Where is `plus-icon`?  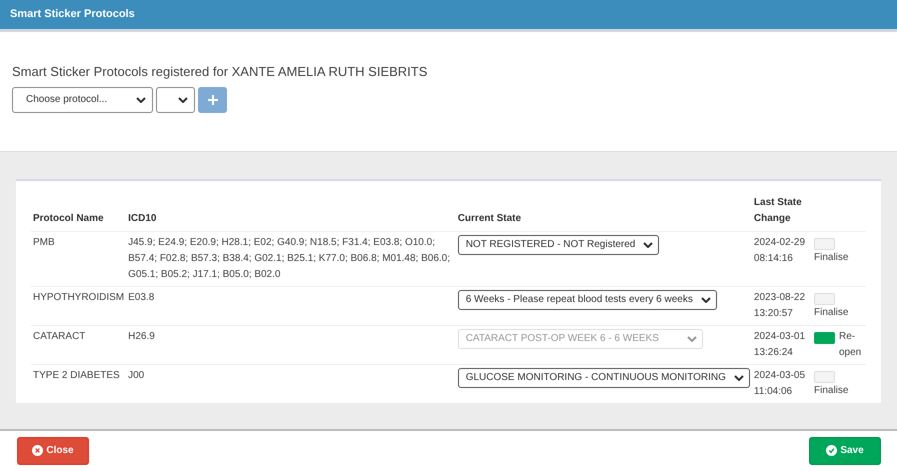 plus-icon is located at coordinates (213, 99).